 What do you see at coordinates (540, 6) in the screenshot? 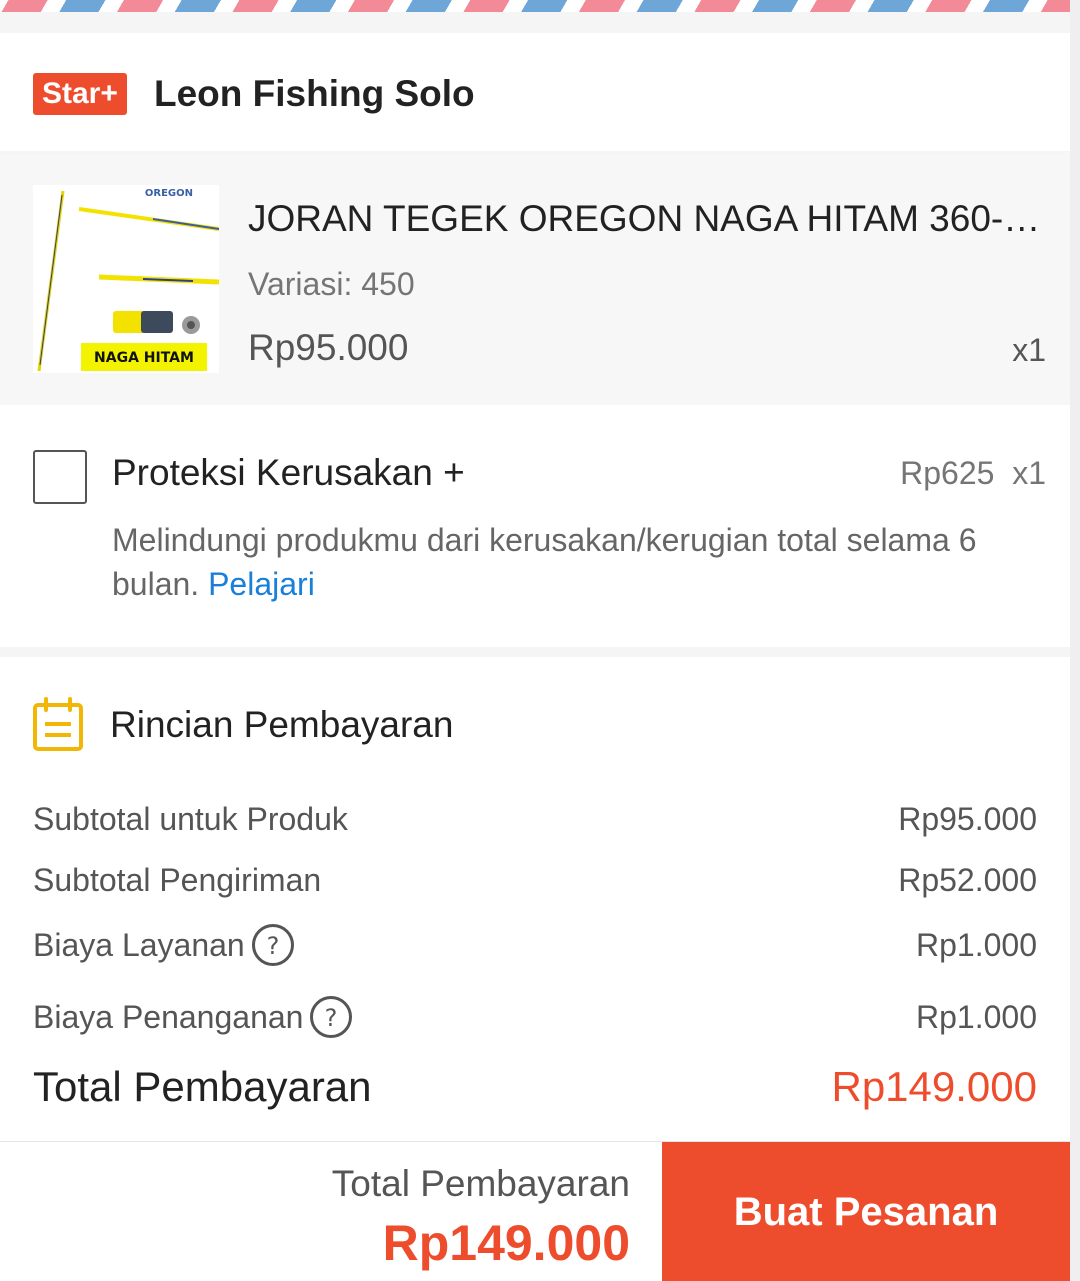
I see `airmail-border` at bounding box center [540, 6].